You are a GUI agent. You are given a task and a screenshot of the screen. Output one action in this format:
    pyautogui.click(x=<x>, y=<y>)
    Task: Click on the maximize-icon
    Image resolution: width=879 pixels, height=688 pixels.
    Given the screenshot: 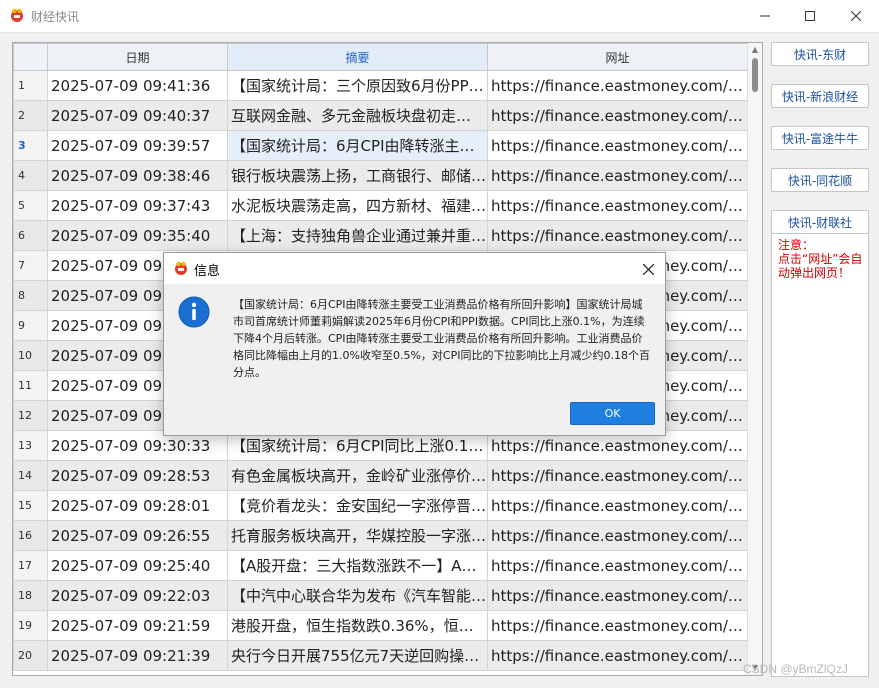 What is the action you would take?
    pyautogui.click(x=810, y=16)
    